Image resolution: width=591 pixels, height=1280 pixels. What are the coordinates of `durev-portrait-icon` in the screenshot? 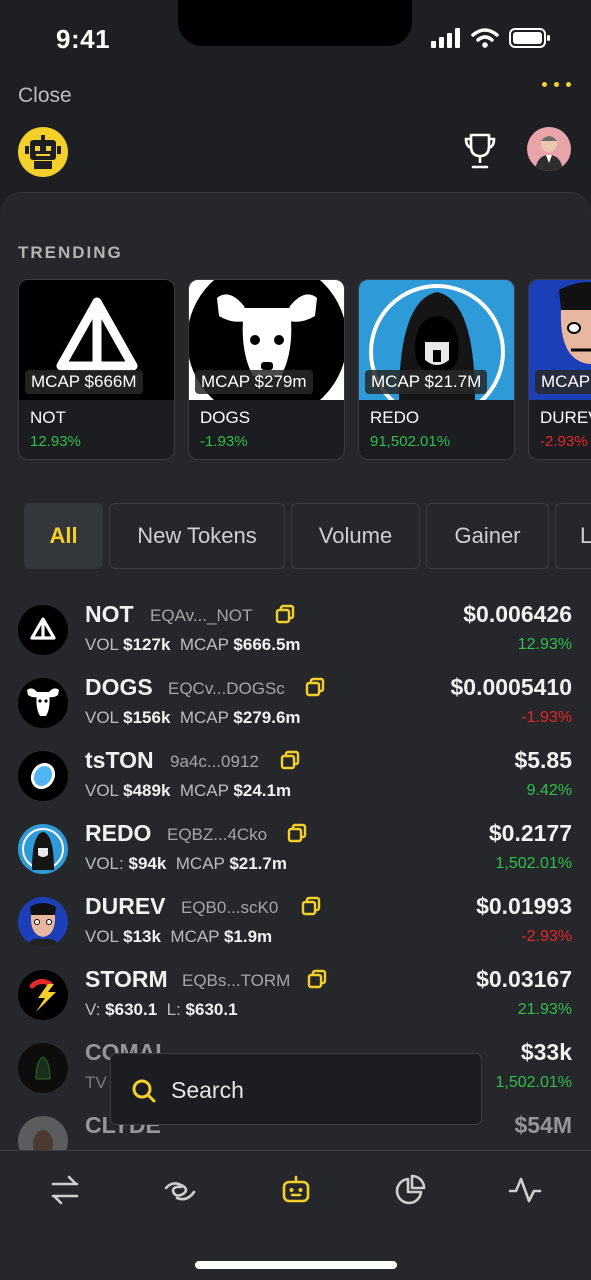 It's located at (43, 922).